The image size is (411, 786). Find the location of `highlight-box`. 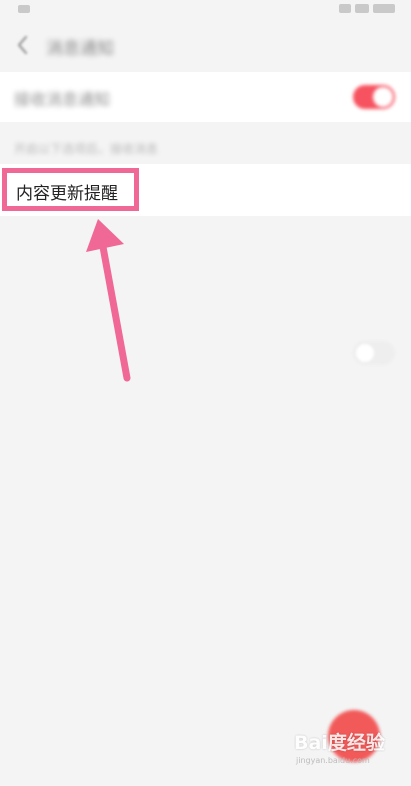

highlight-box is located at coordinates (70, 189).